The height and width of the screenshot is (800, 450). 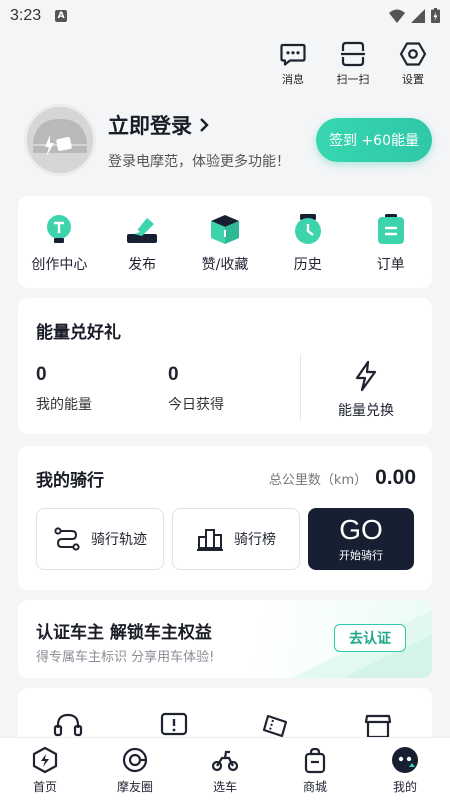 What do you see at coordinates (404, 787) in the screenshot?
I see `nav-mine-label: 我的` at bounding box center [404, 787].